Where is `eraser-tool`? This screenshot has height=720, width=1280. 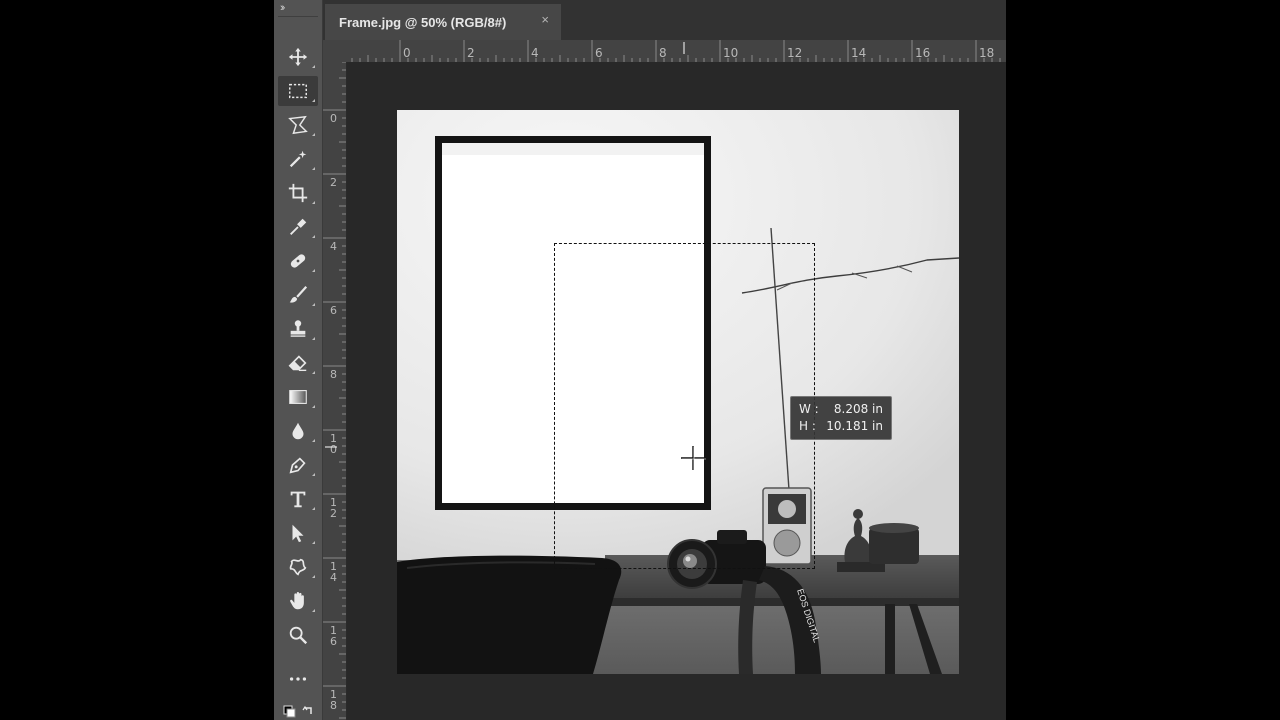 eraser-tool is located at coordinates (298, 363).